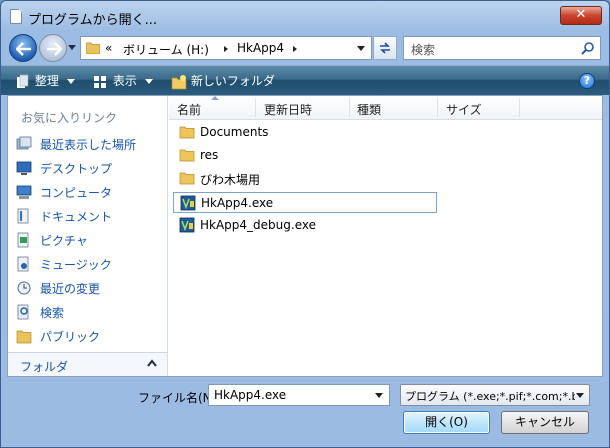 Image resolution: width=610 pixels, height=448 pixels. What do you see at coordinates (385, 48) in the screenshot?
I see `refresh-button` at bounding box center [385, 48].